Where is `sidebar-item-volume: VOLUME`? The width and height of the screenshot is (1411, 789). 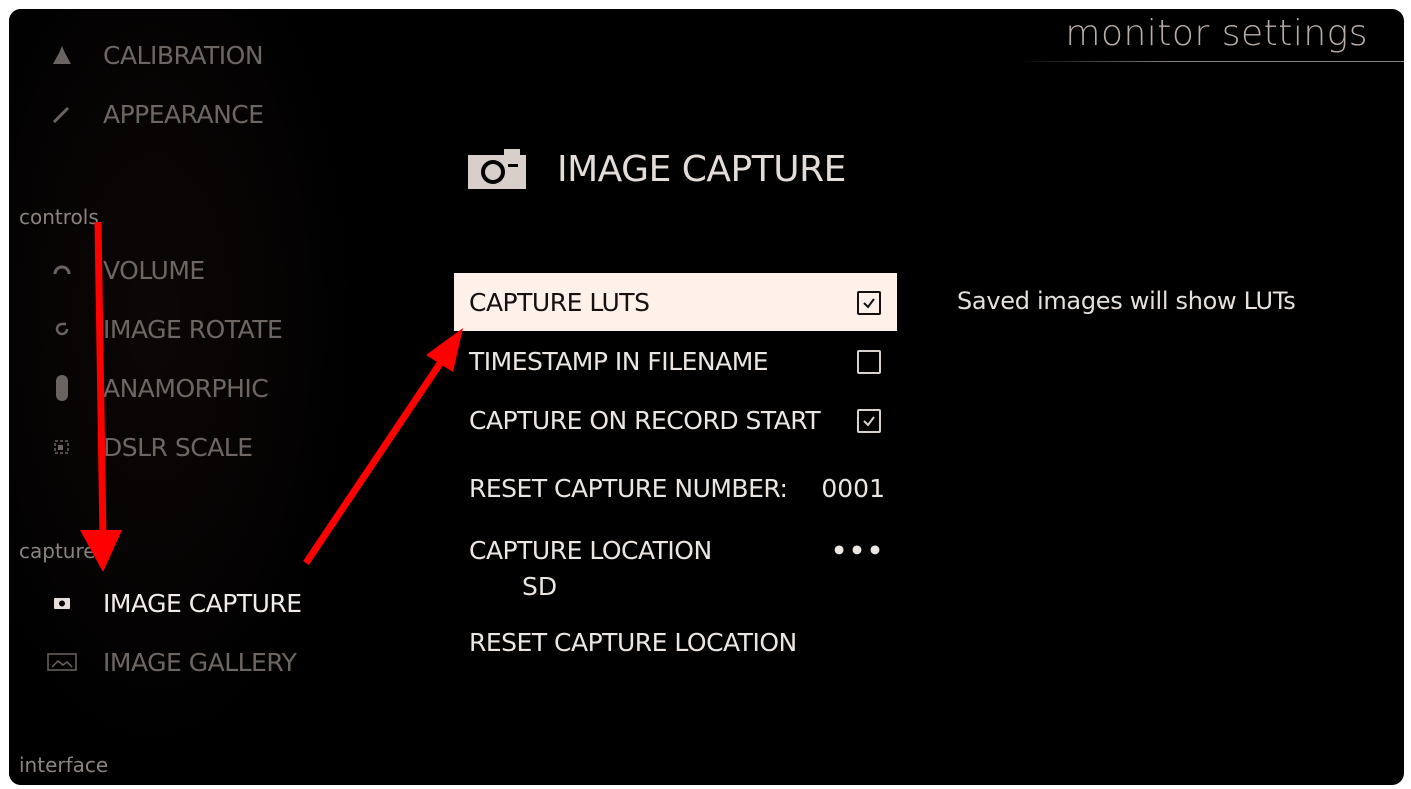 sidebar-item-volume: VOLUME is located at coordinates (195, 270).